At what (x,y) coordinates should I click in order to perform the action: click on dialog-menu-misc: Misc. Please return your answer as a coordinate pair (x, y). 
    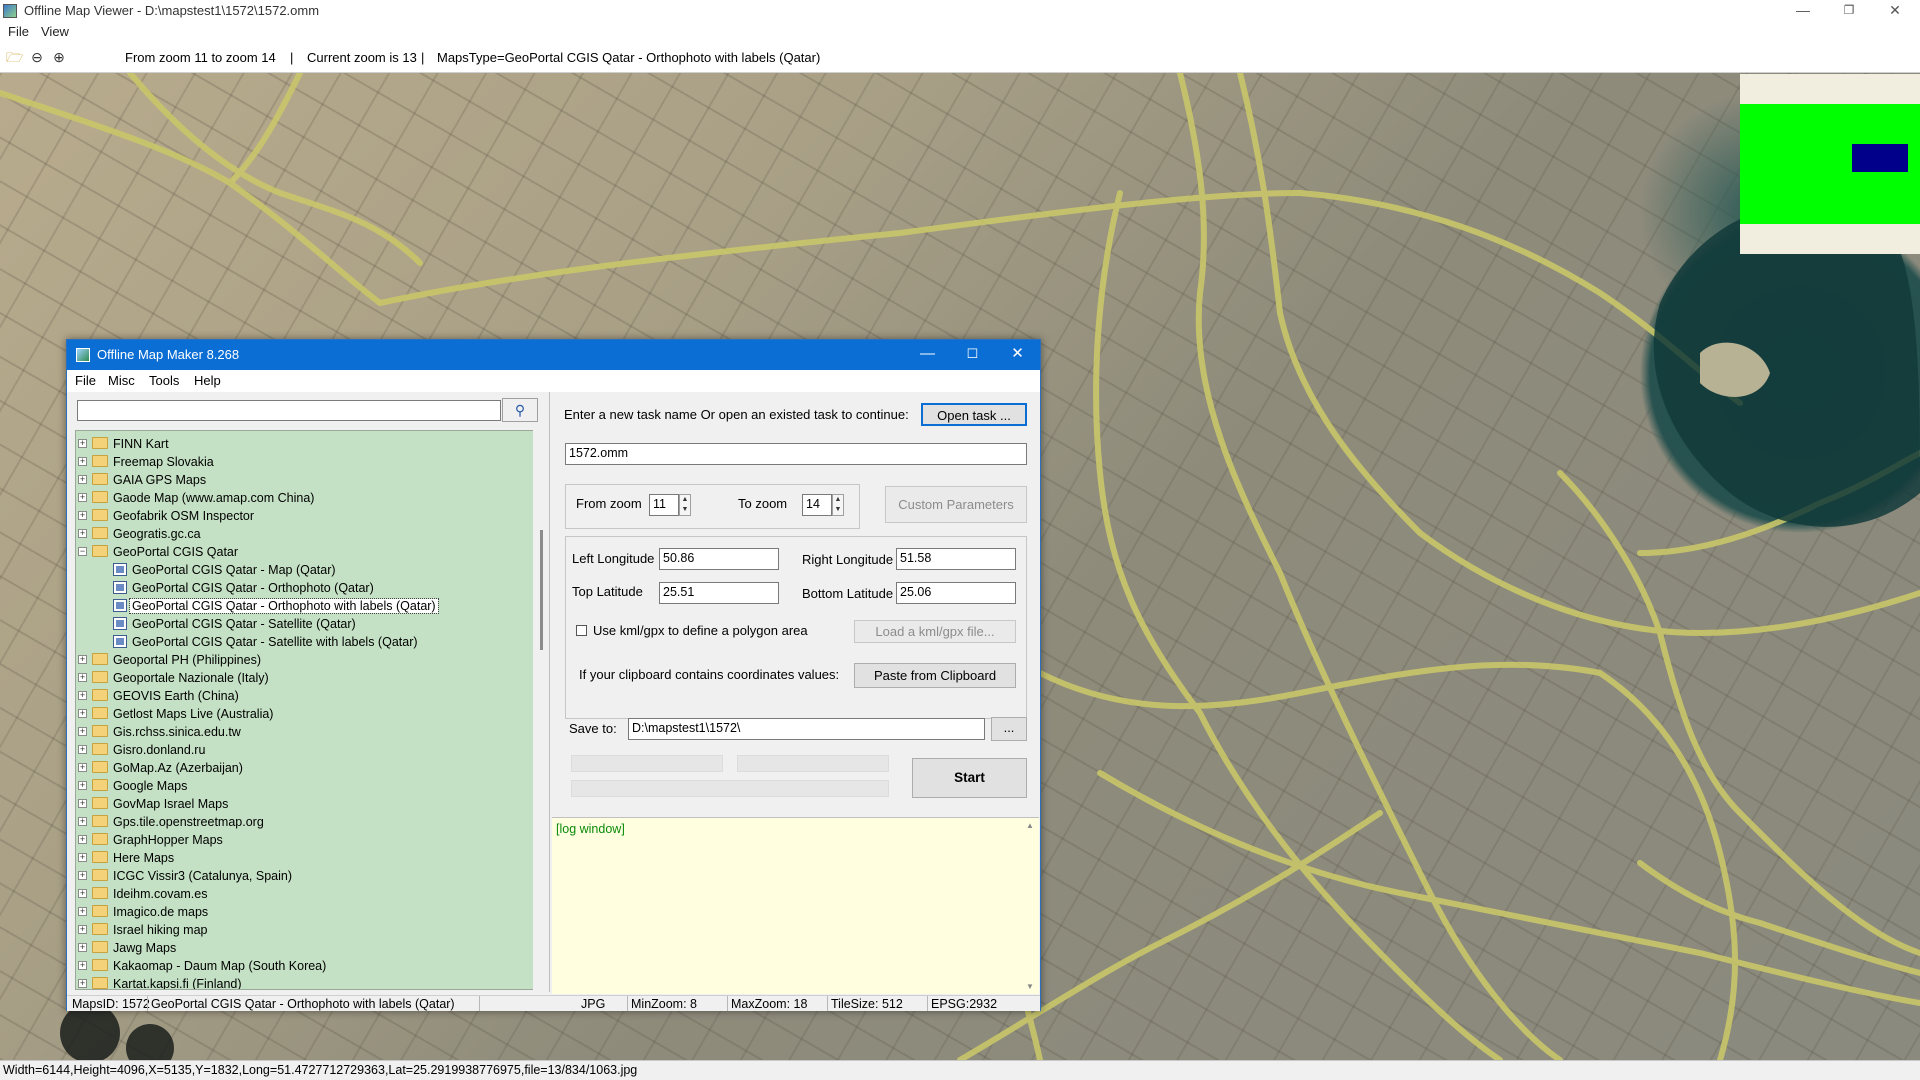
    Looking at the image, I should click on (121, 380).